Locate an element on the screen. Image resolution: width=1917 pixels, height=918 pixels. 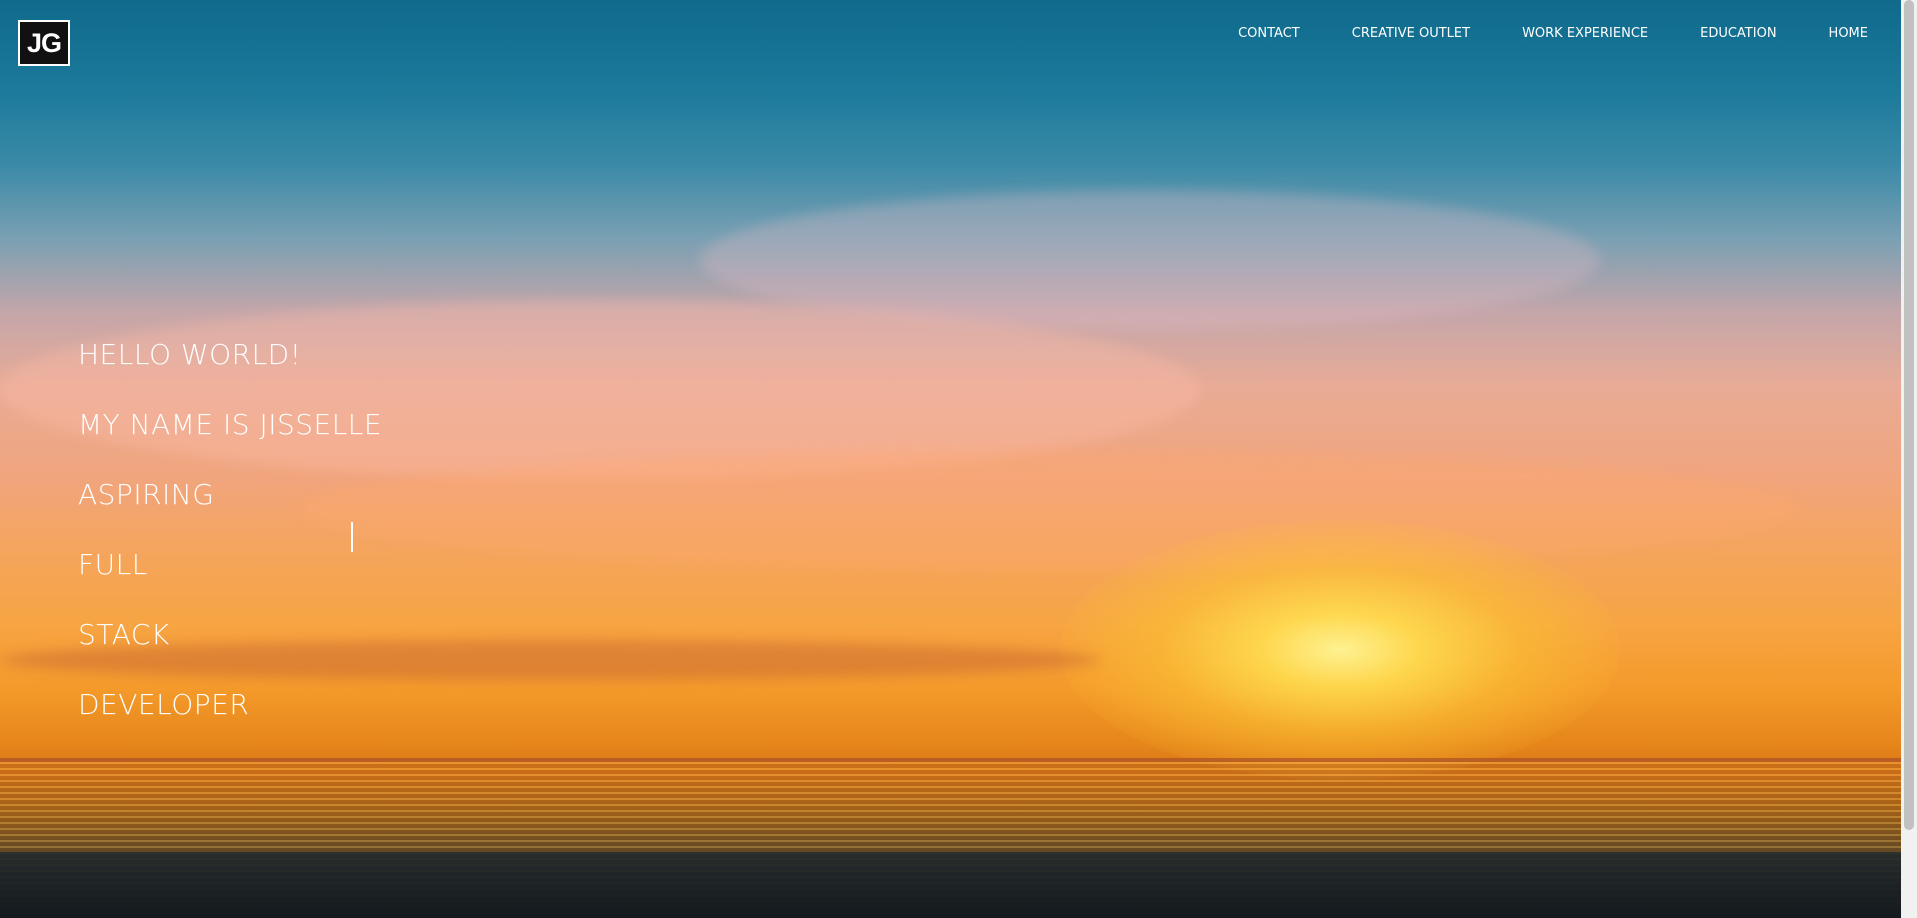
logo-link: JG is located at coordinates (44, 43).